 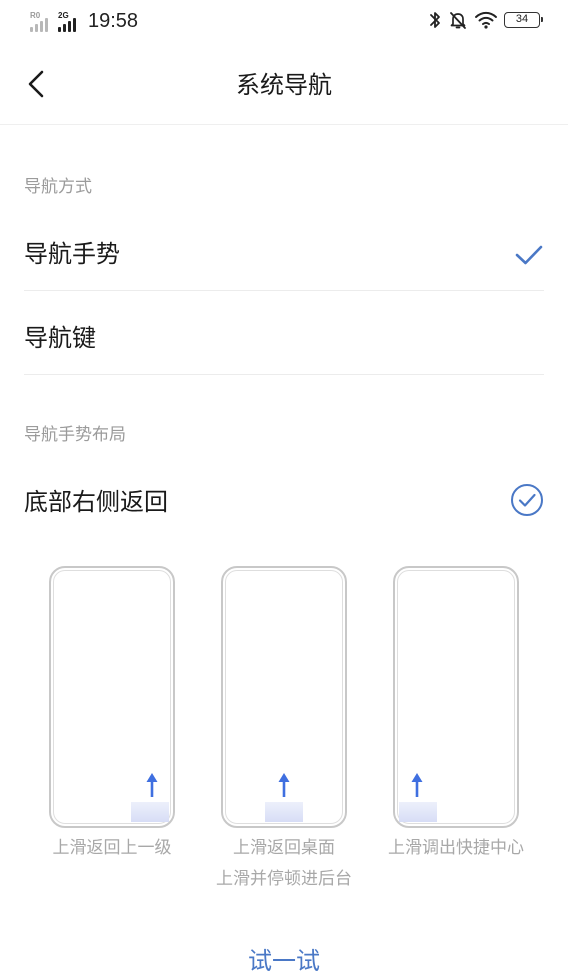 I want to click on checkmark-icon, so click(x=529, y=255).